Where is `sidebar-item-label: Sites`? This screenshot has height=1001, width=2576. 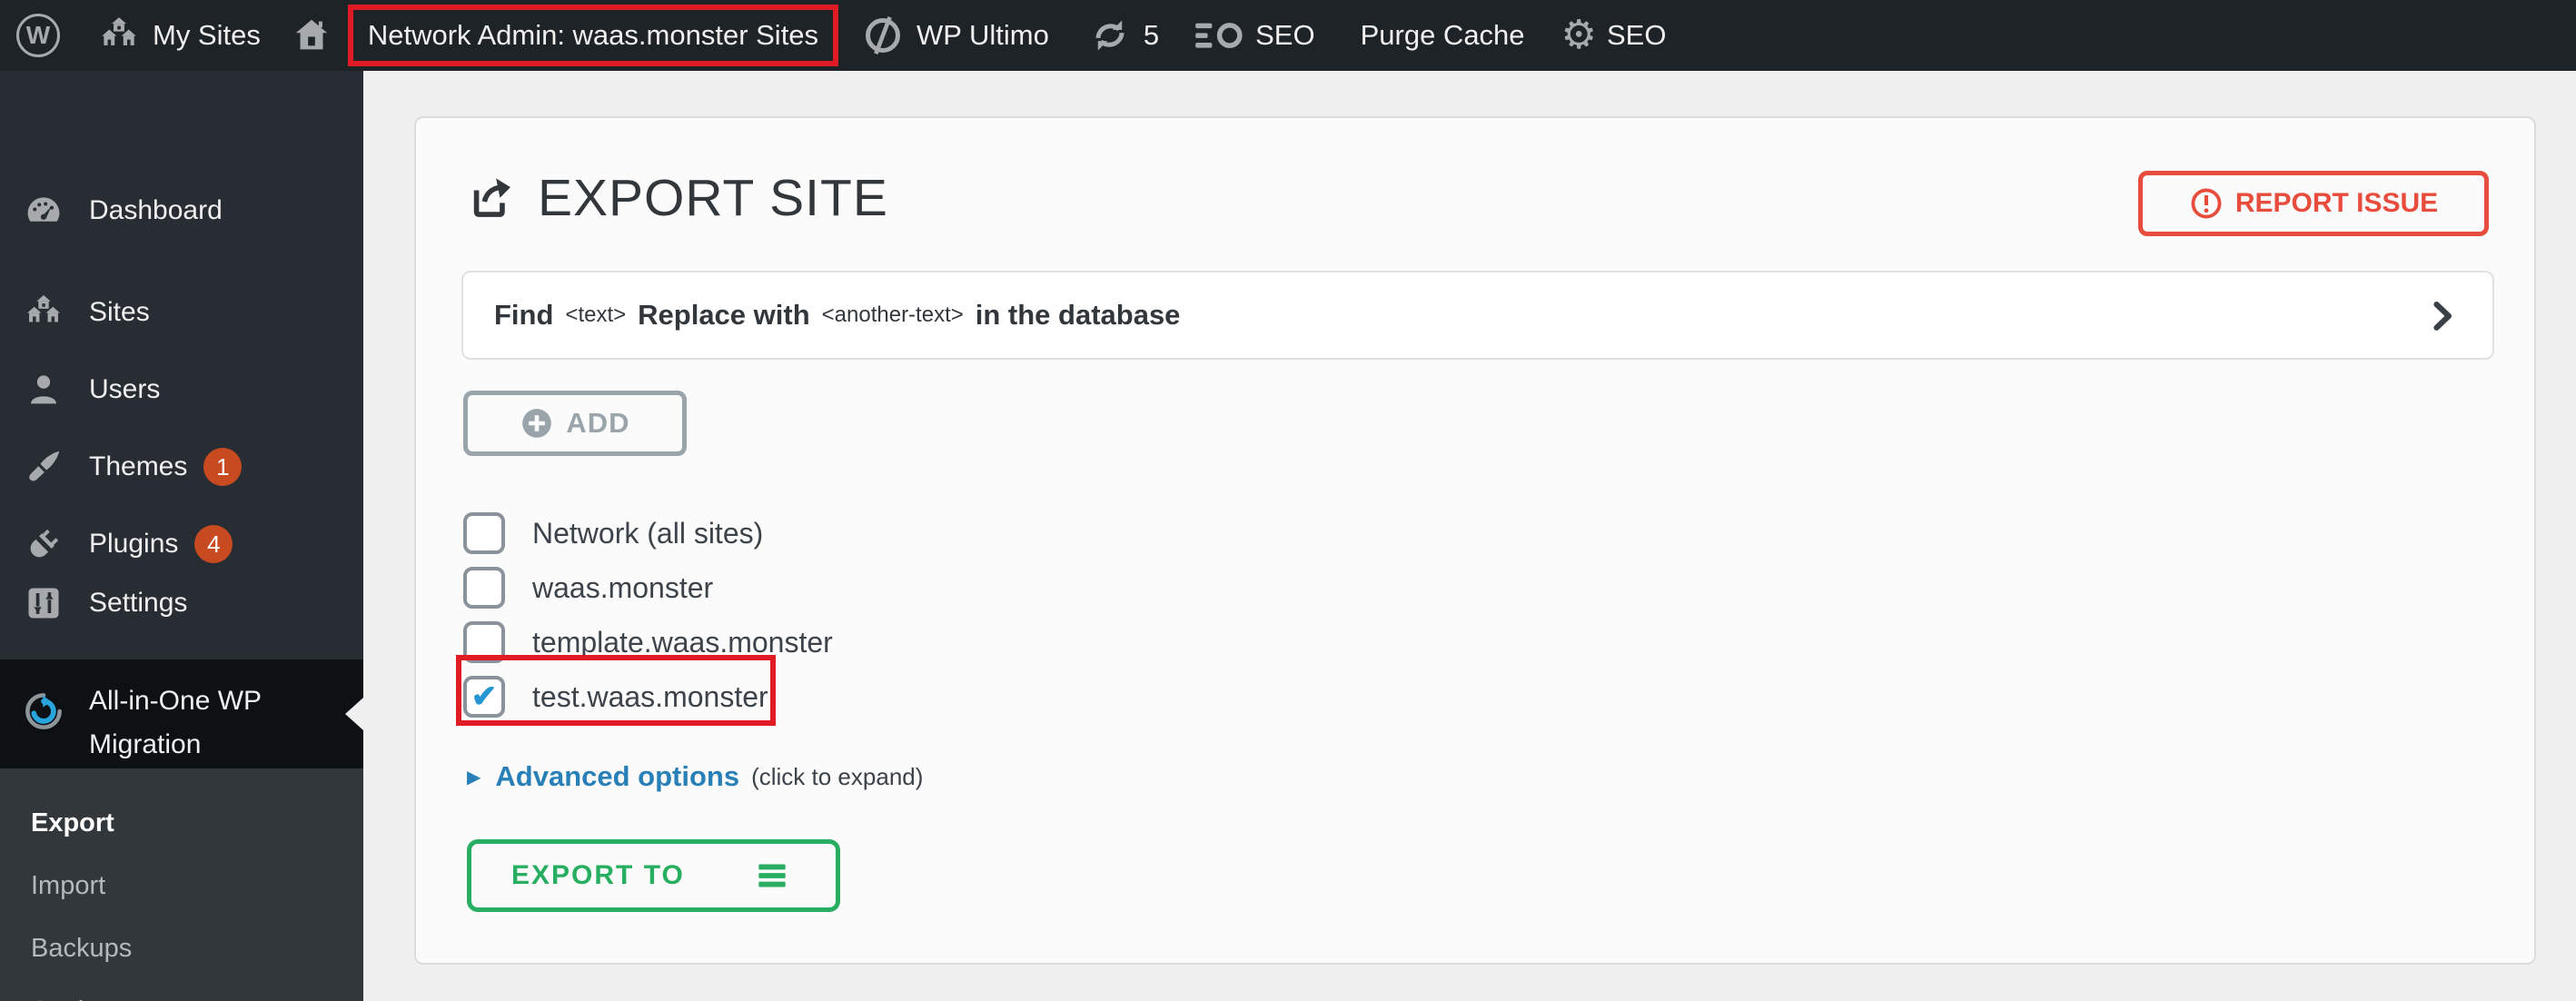 sidebar-item-label: Sites is located at coordinates (119, 312).